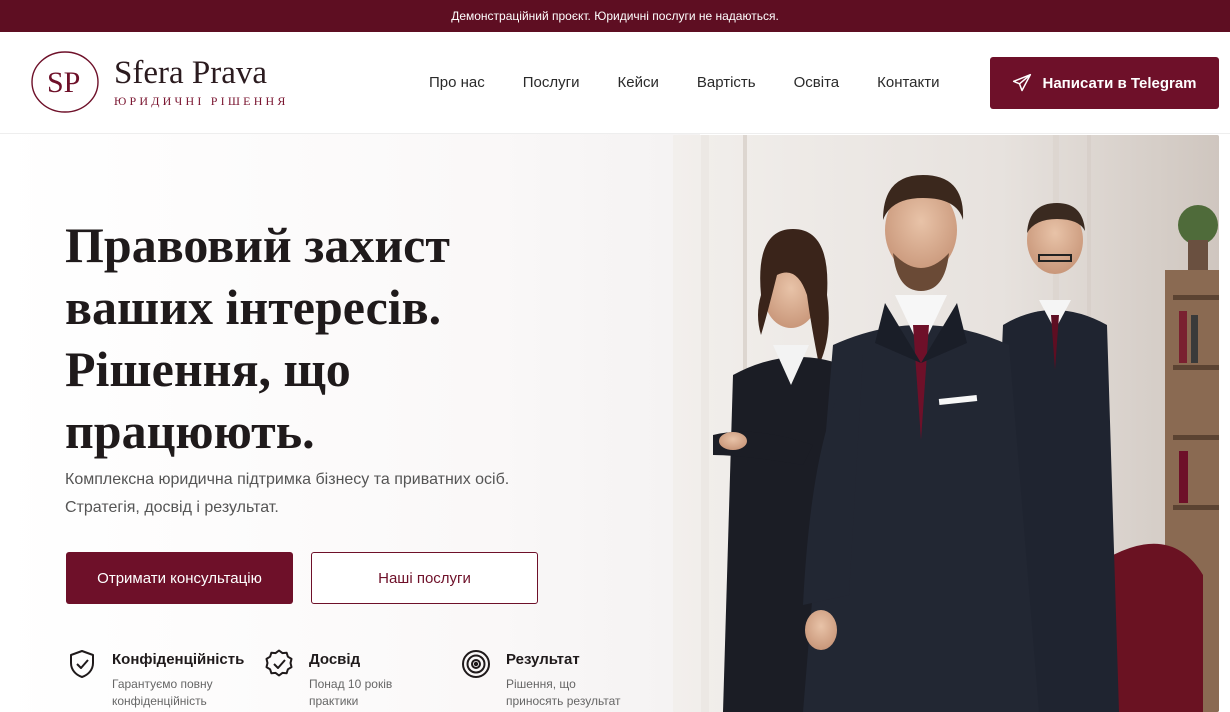 The image size is (1230, 712). Describe the element at coordinates (178, 659) in the screenshot. I see `feature-title: Конфіденційність` at that location.